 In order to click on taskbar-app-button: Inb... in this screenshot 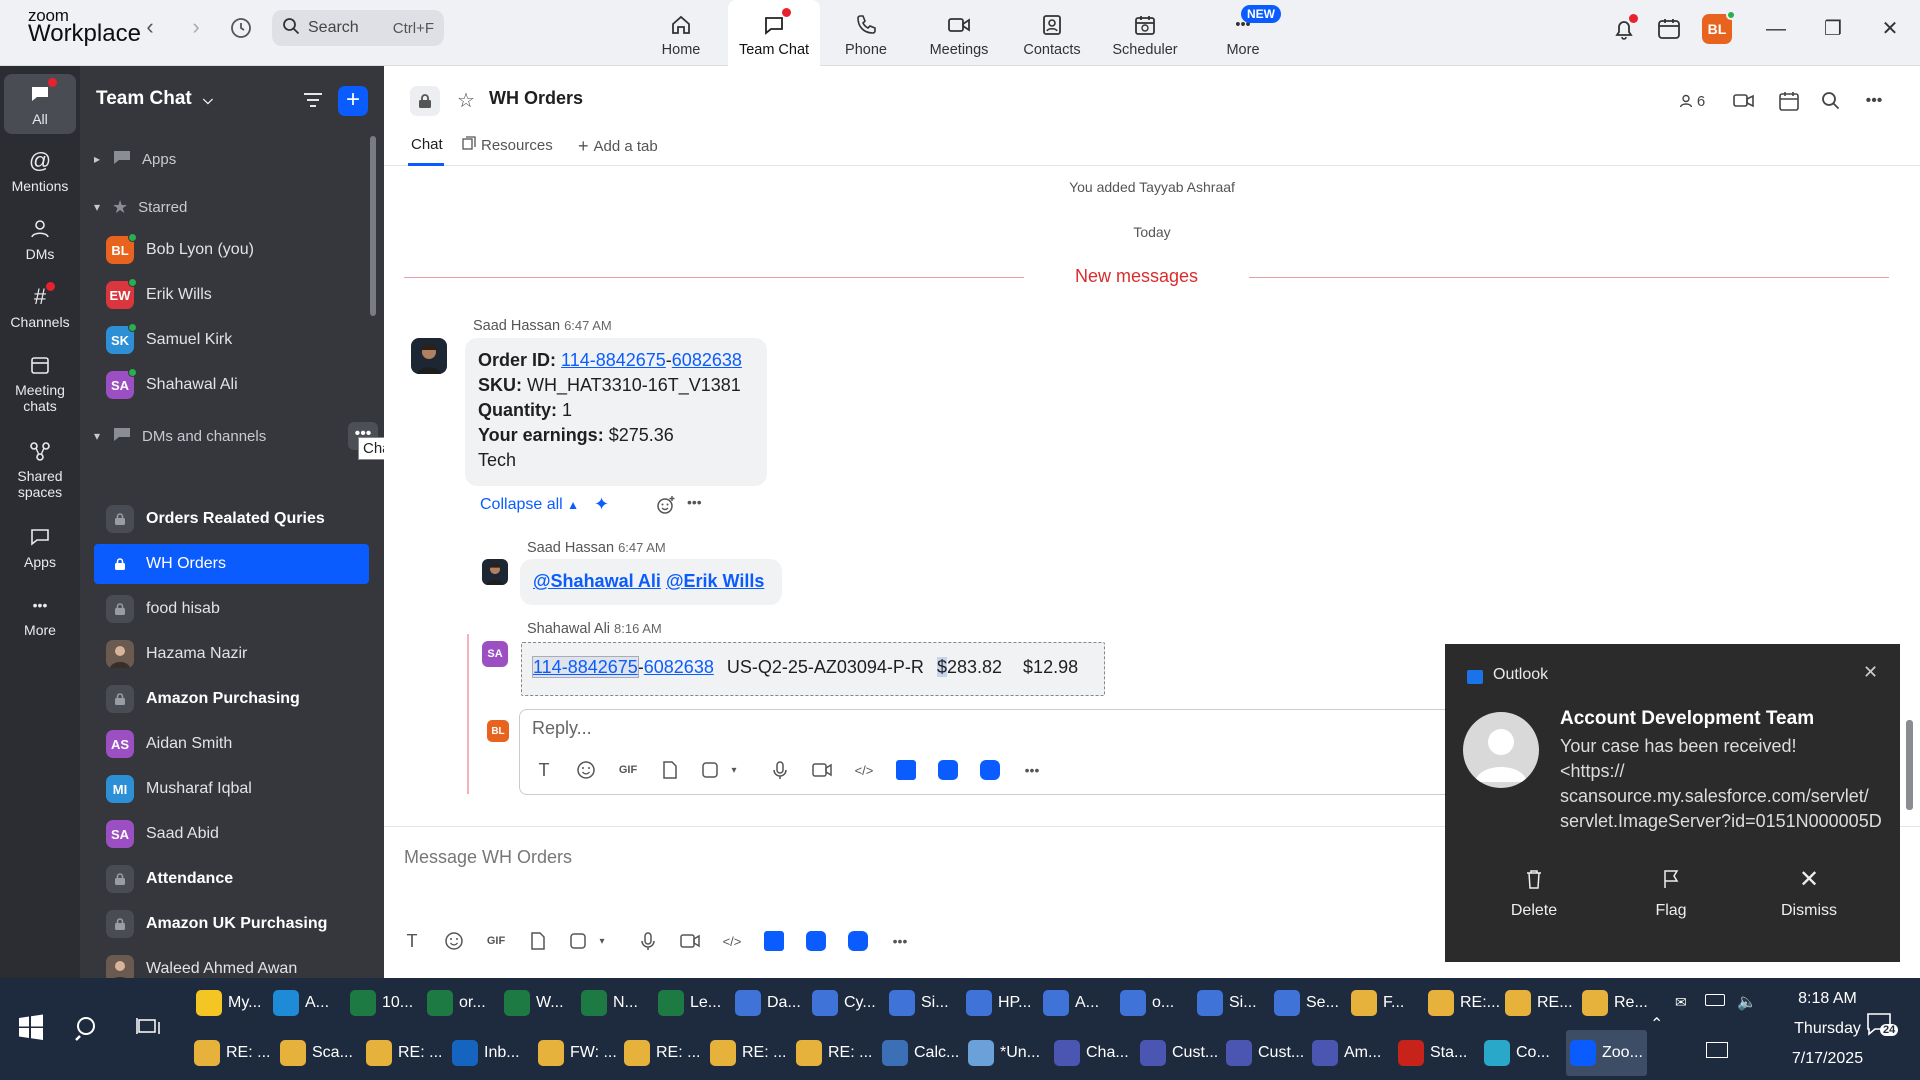, I will do `click(486, 1053)`.